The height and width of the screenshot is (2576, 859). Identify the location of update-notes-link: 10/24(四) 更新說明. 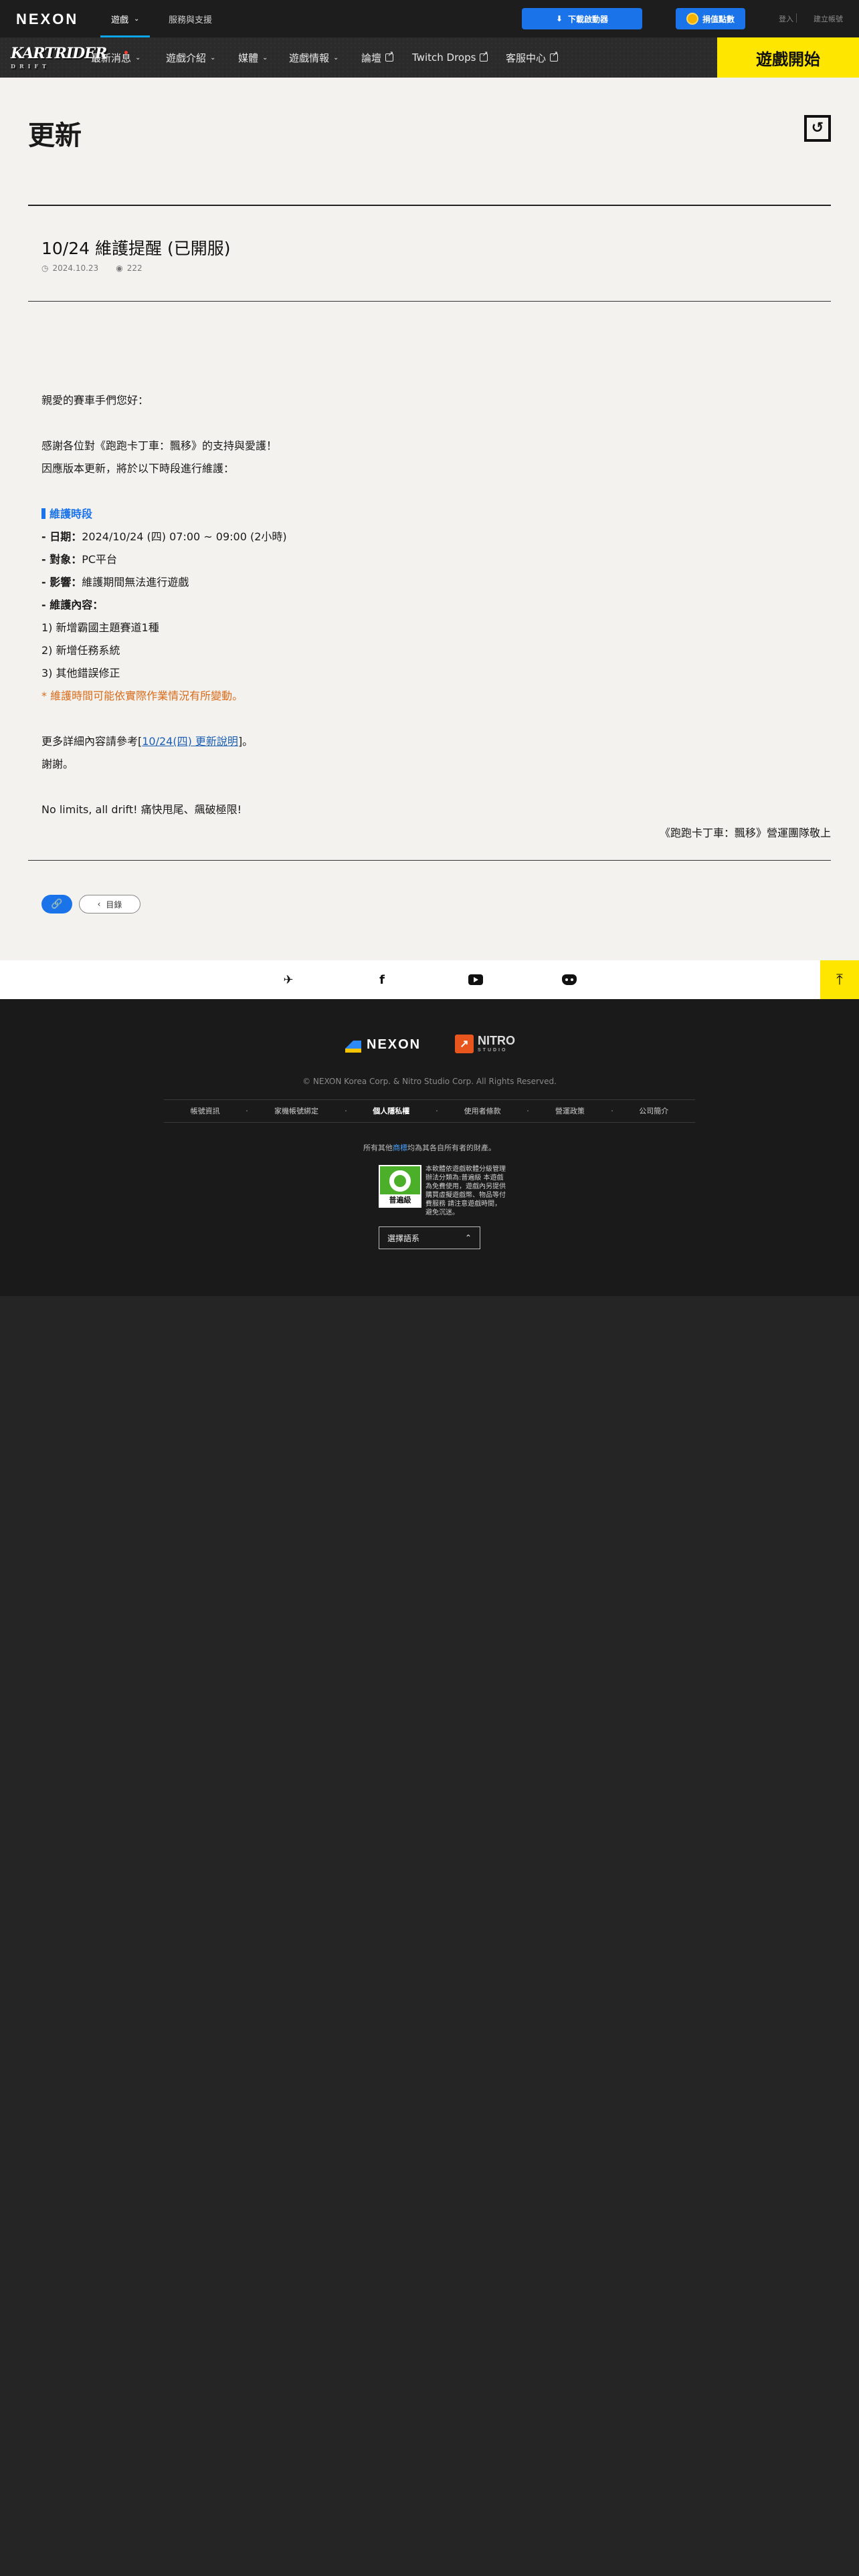
(190, 742).